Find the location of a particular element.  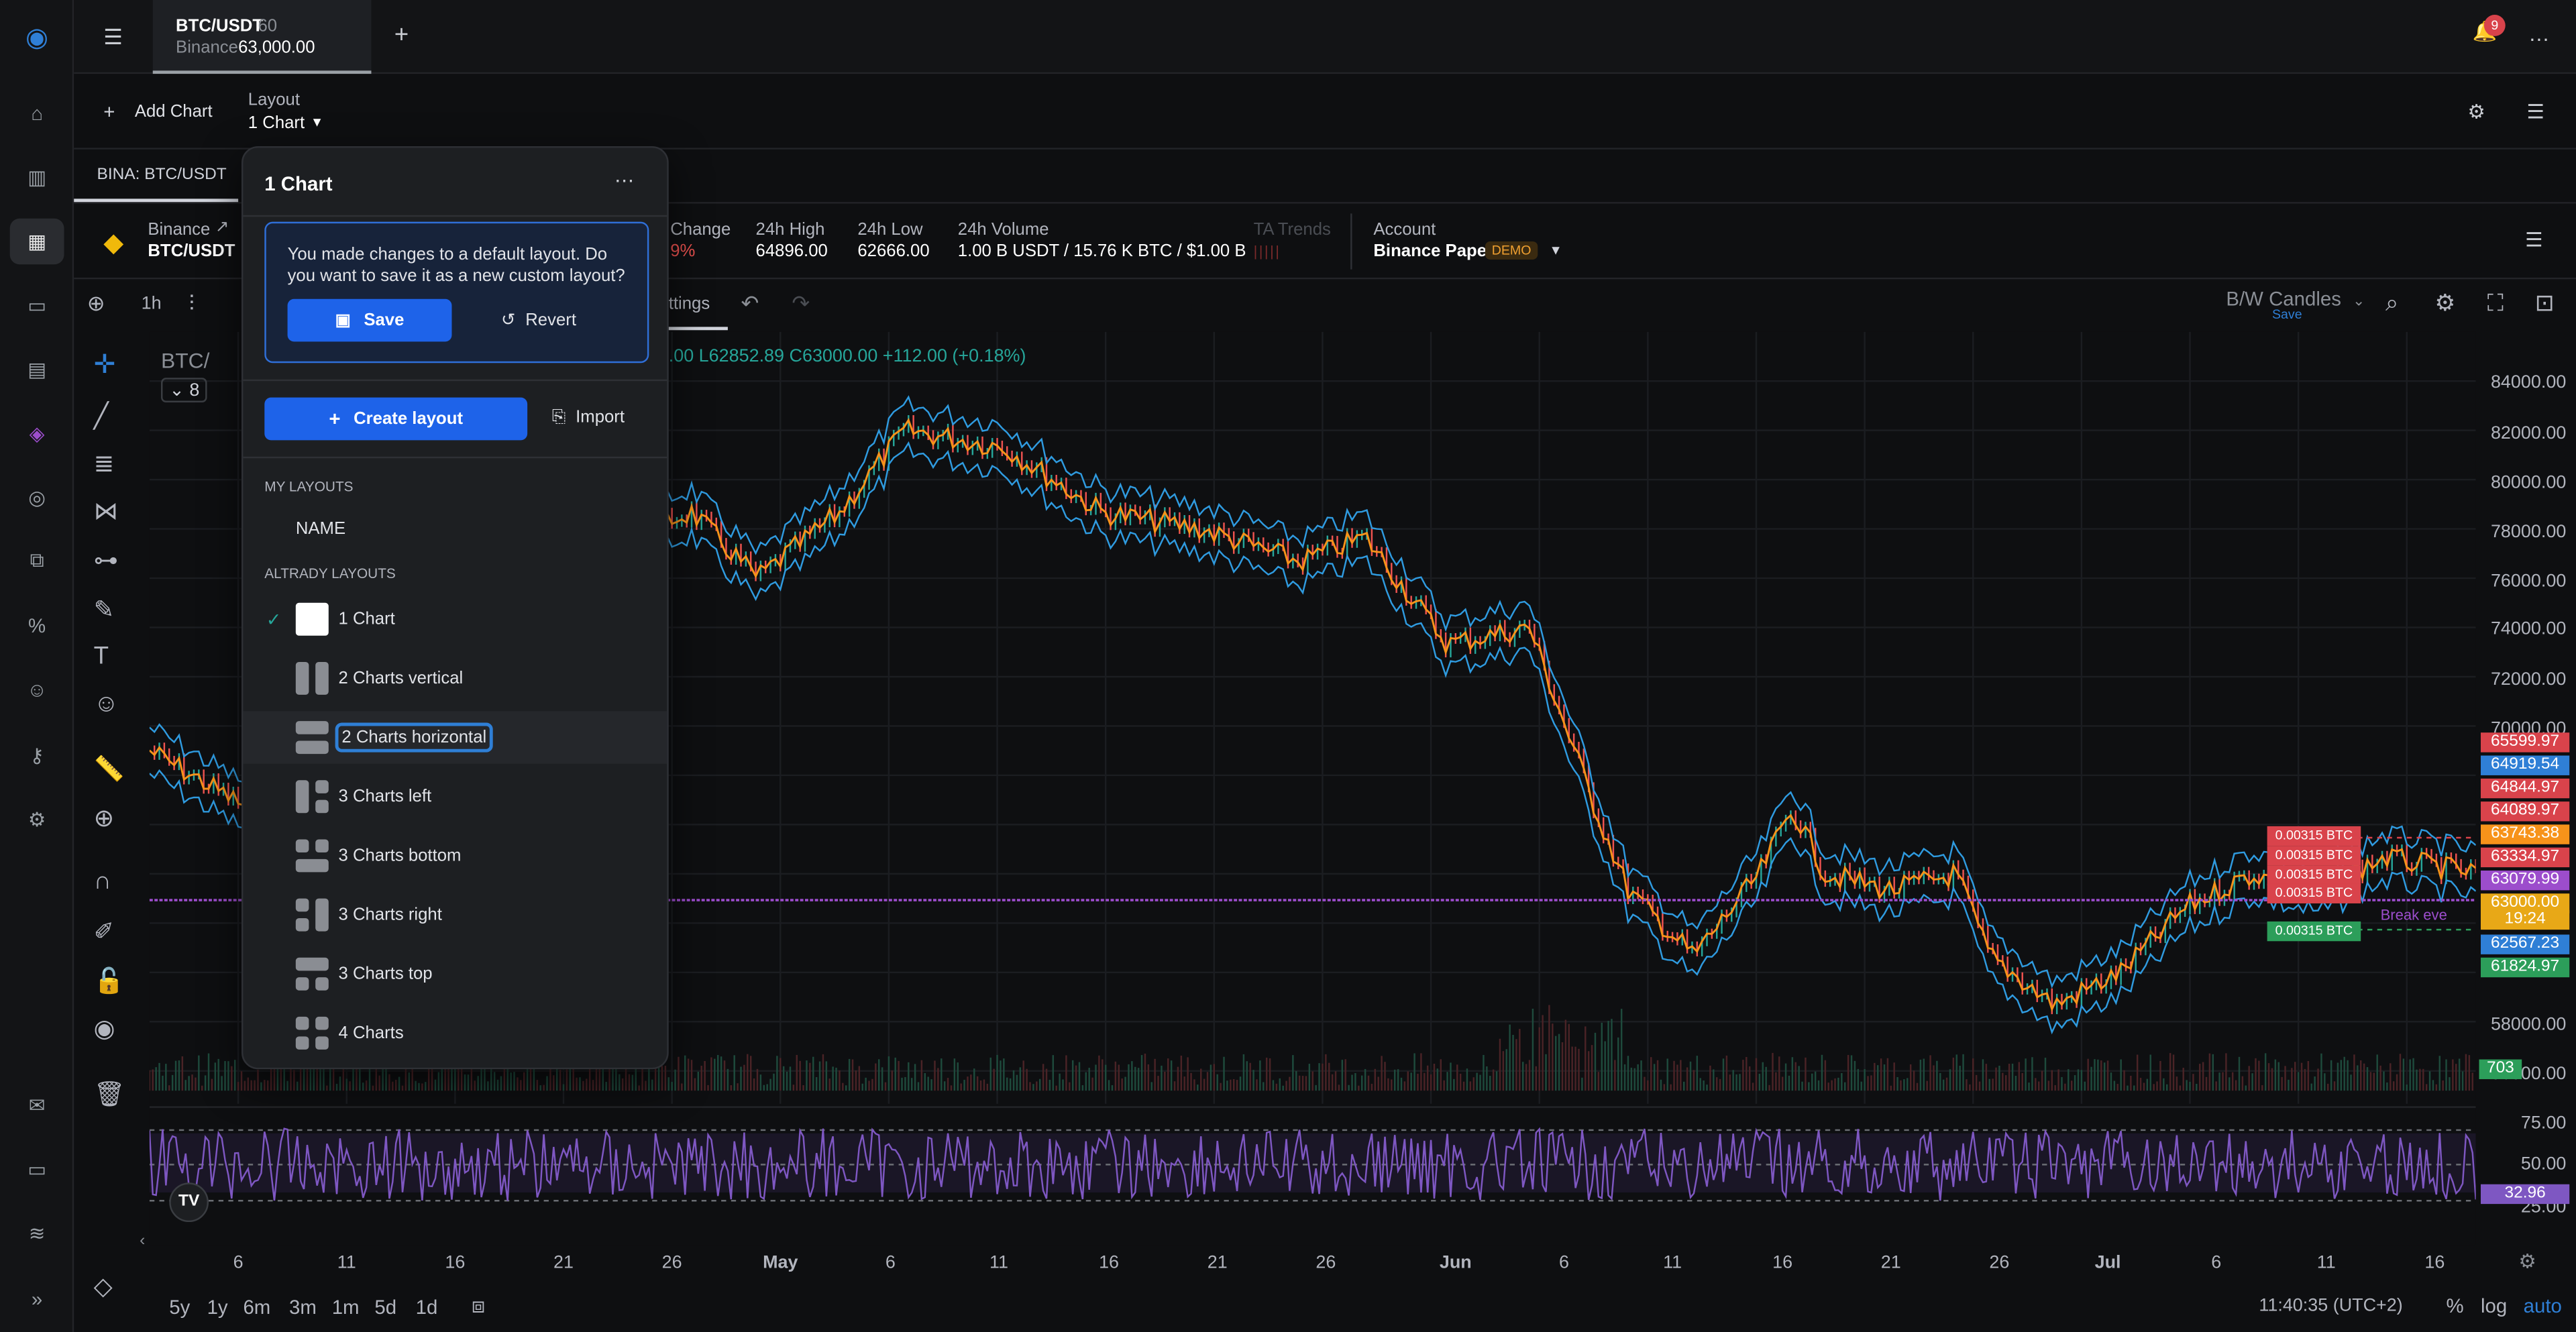

lock-icon: 🔓 is located at coordinates (109, 980).